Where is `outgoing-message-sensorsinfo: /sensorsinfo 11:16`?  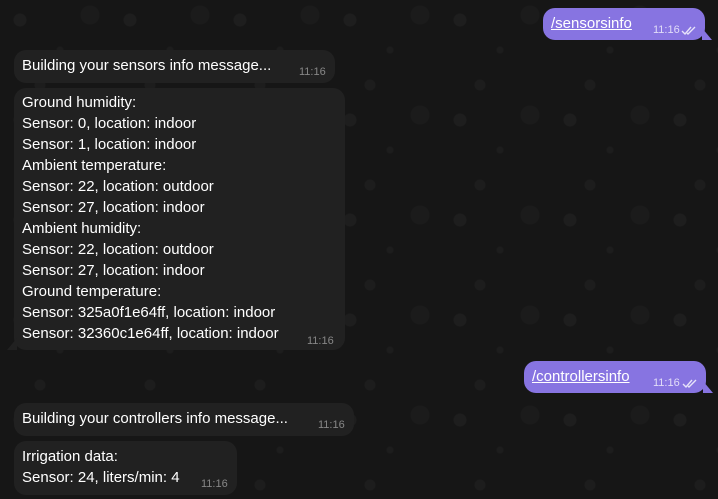
outgoing-message-sensorsinfo: /sensorsinfo 11:16 is located at coordinates (627, 24).